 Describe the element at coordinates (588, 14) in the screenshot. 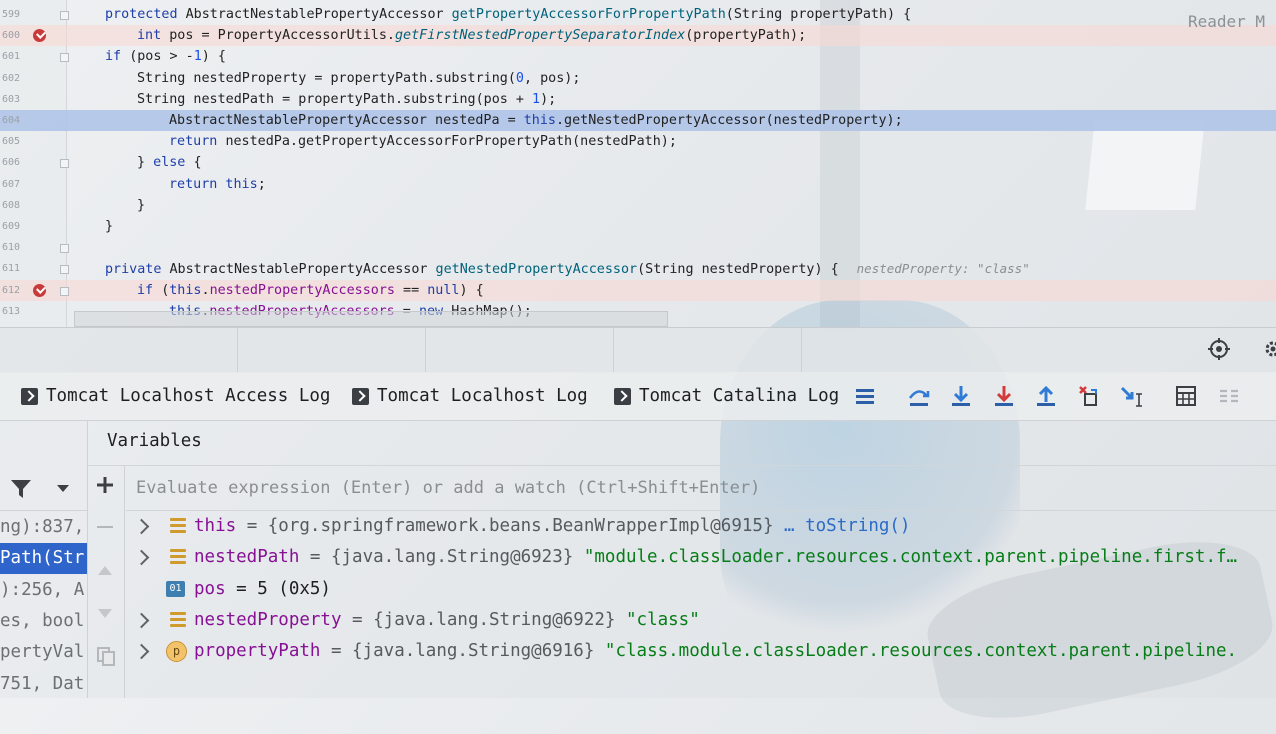

I see `code-token: getPropertyAccessorForPropertyPath` at that location.